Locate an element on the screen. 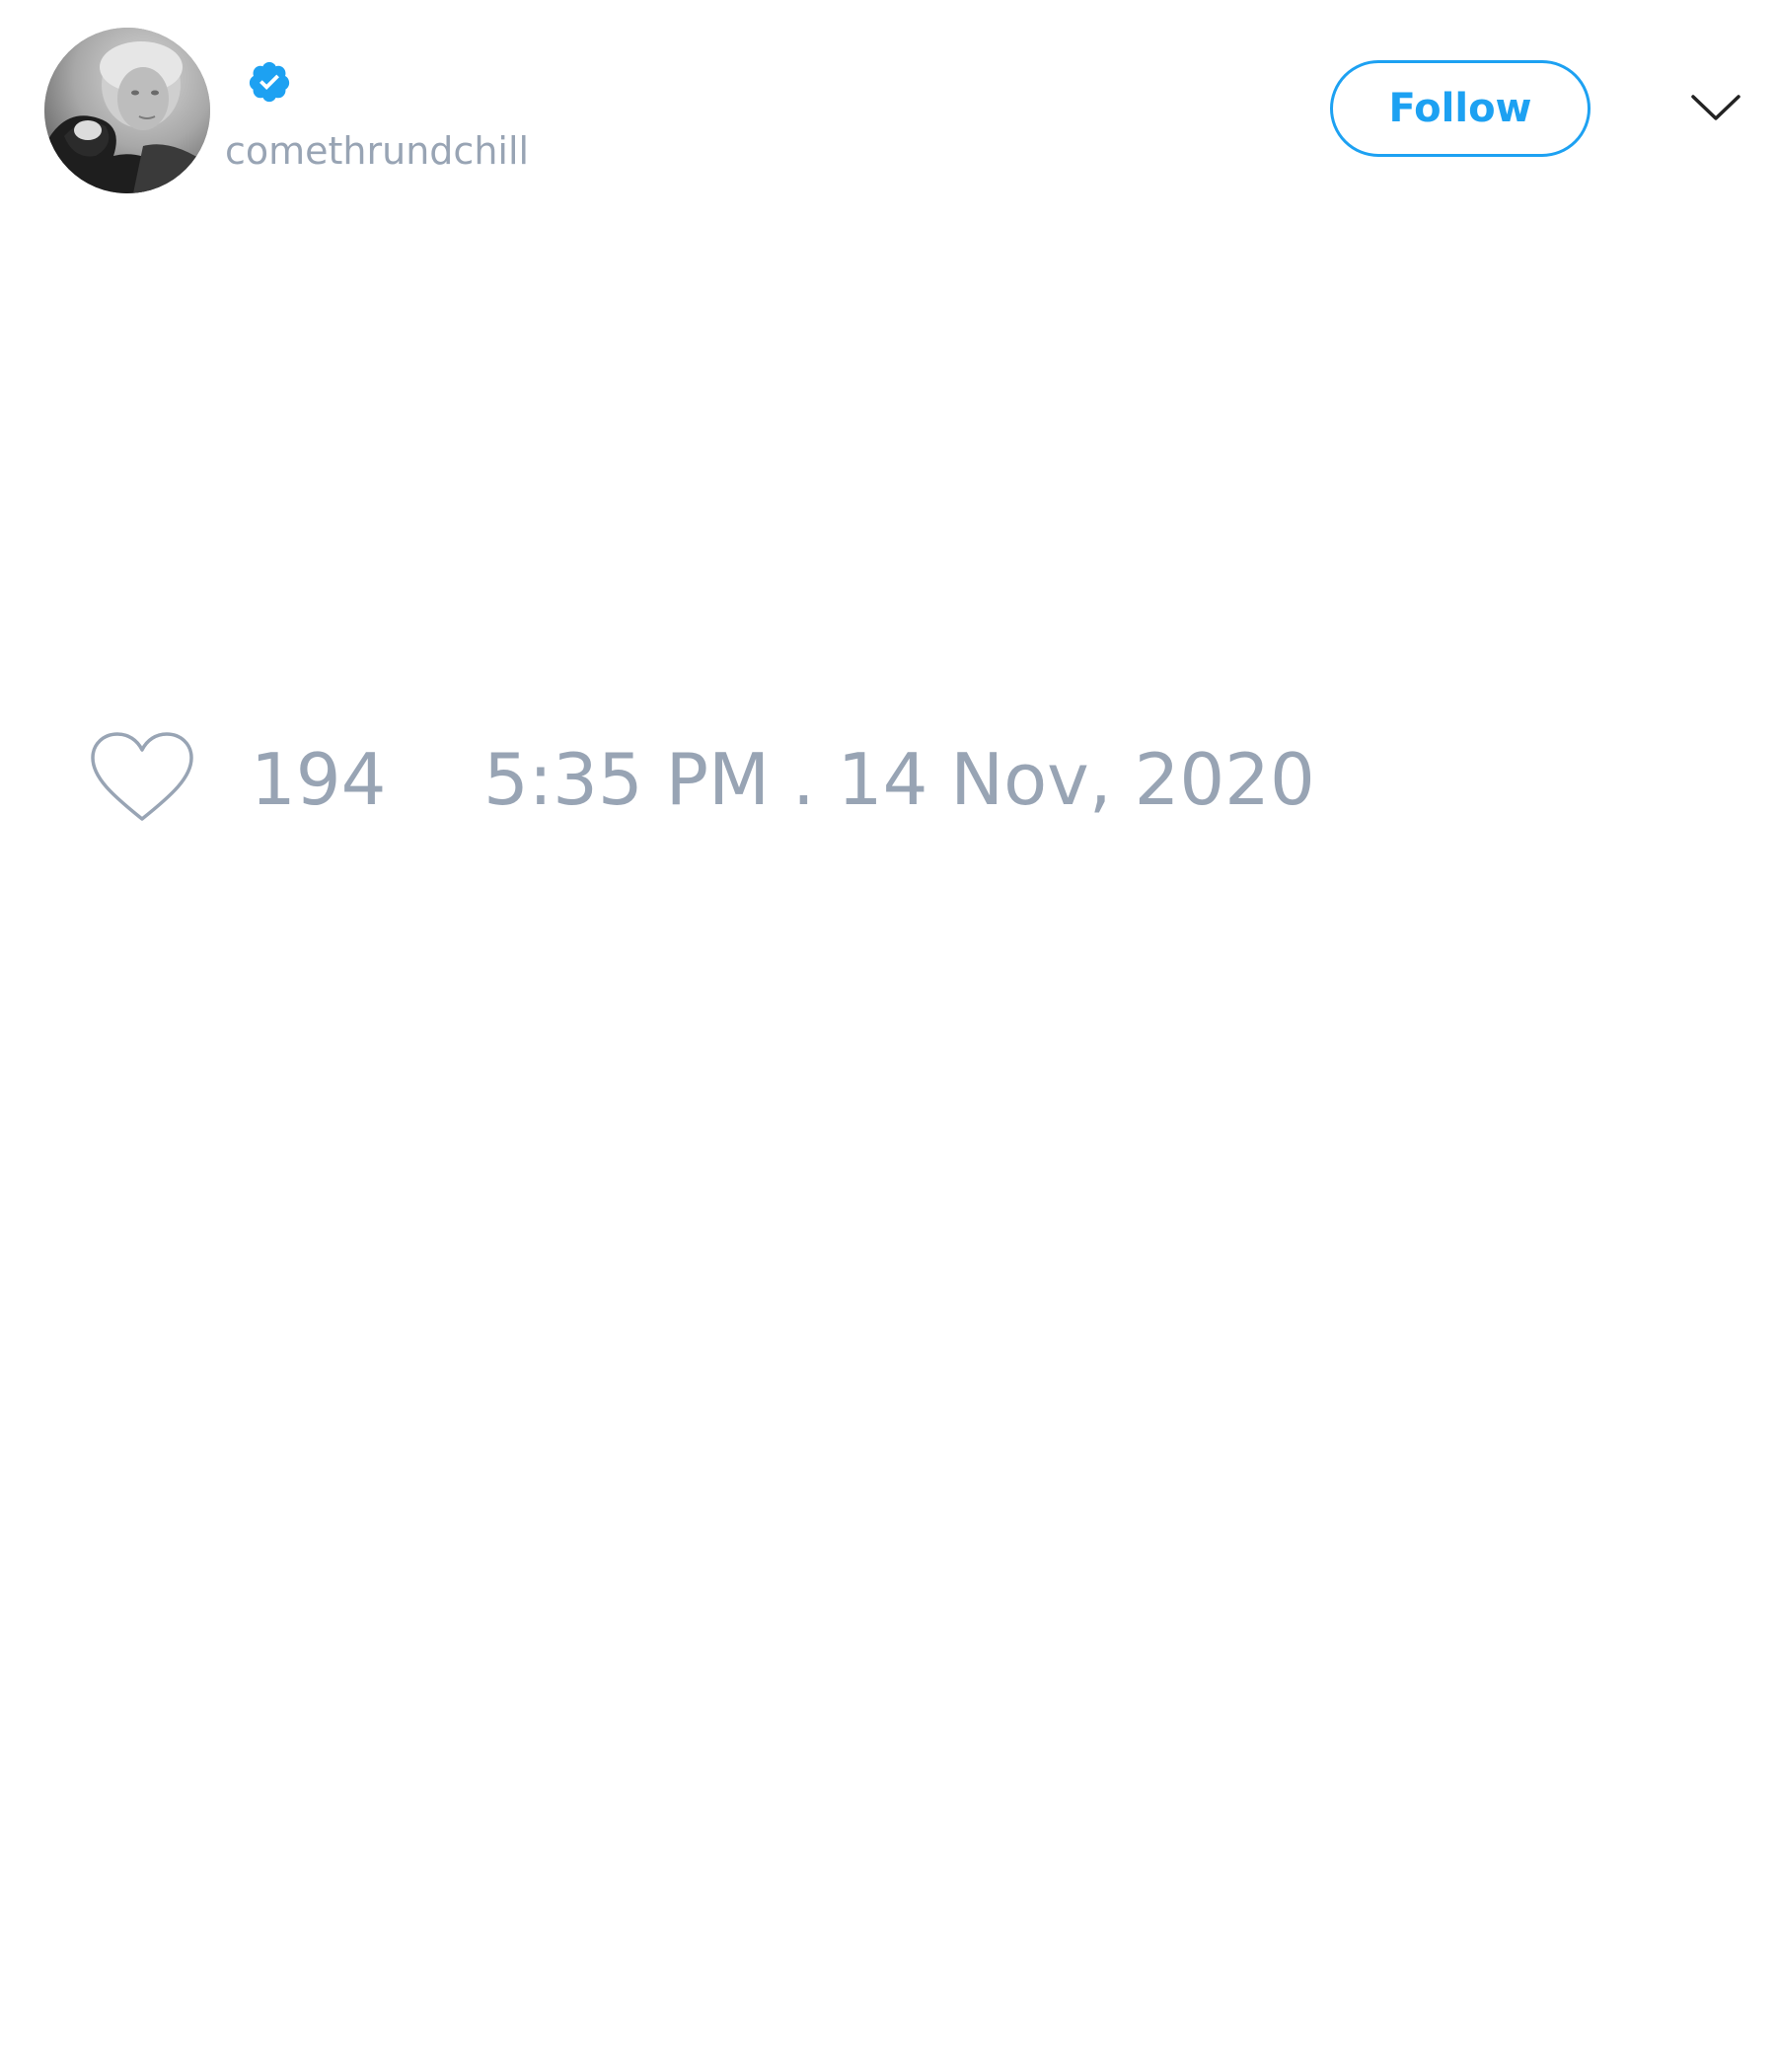 The width and height of the screenshot is (1776, 2072). chevron-down-icon is located at coordinates (1716, 108).